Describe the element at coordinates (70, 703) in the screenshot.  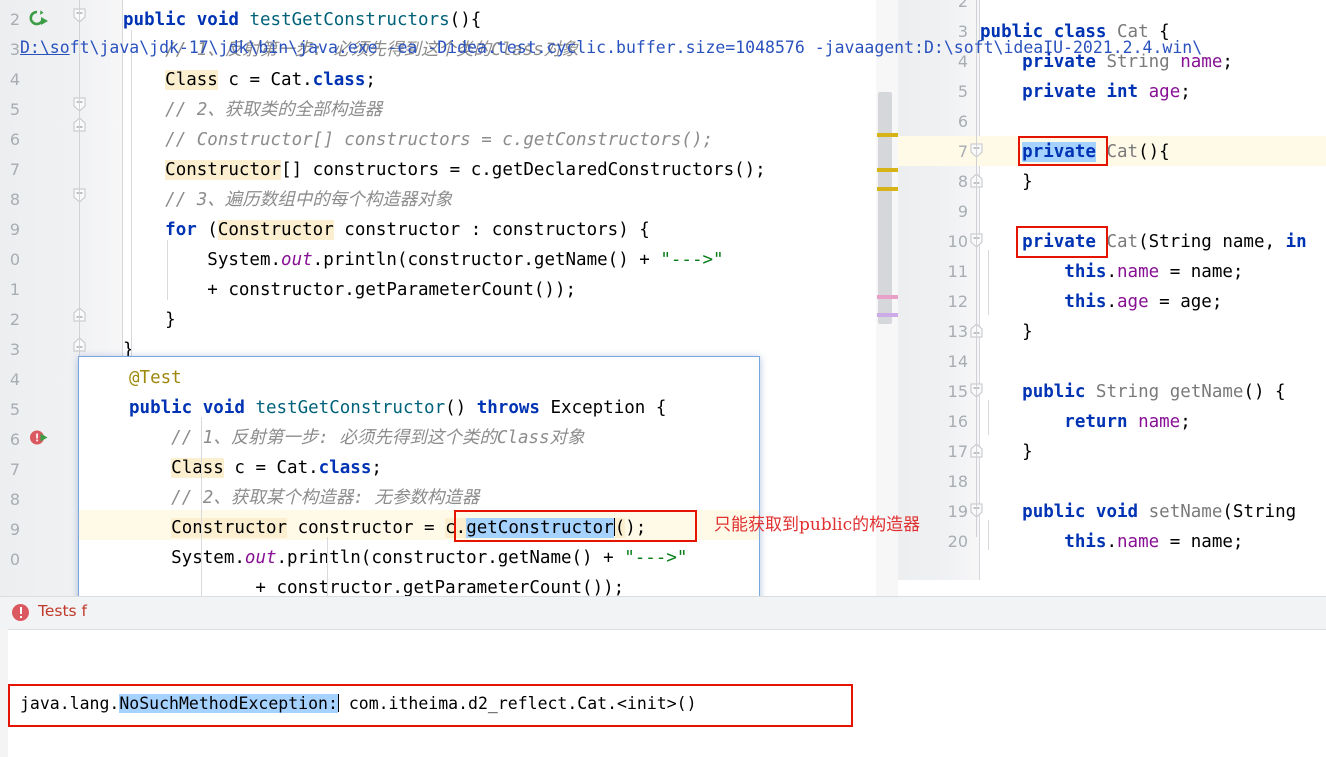
I see `exception-prefix: java.lang.` at that location.